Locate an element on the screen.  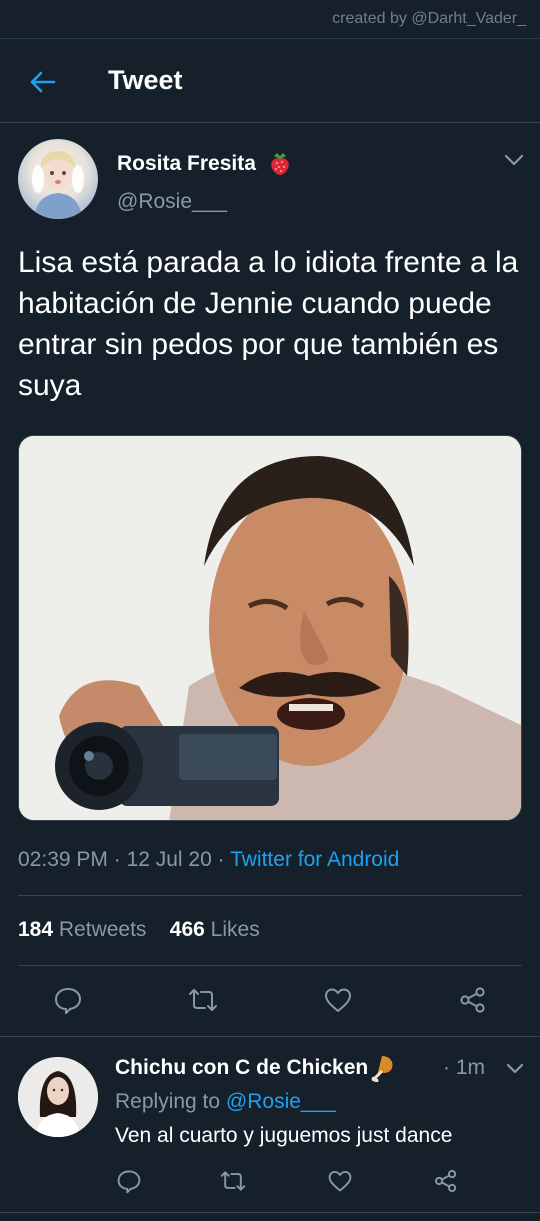
tweet-stats: 184 Retweets 466 Likes is located at coordinates (139, 930).